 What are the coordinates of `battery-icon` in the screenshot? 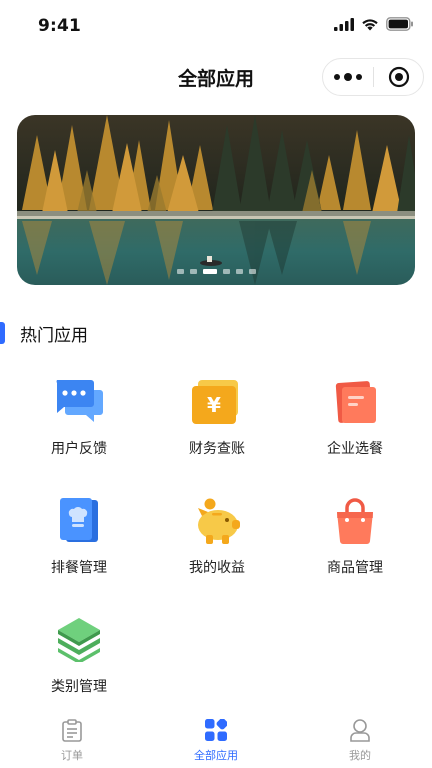 It's located at (399, 24).